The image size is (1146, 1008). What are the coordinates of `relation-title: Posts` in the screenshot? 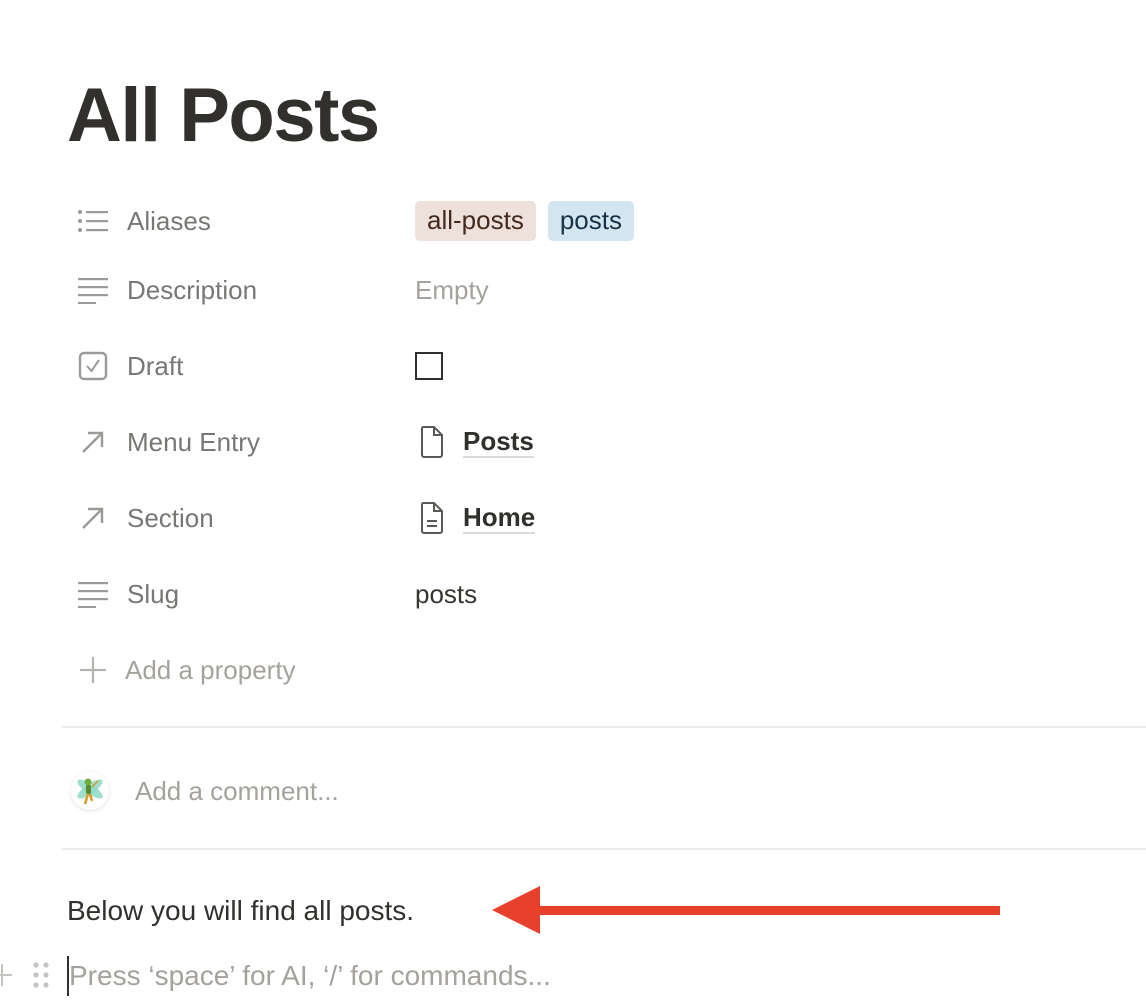 It's located at (498, 442).